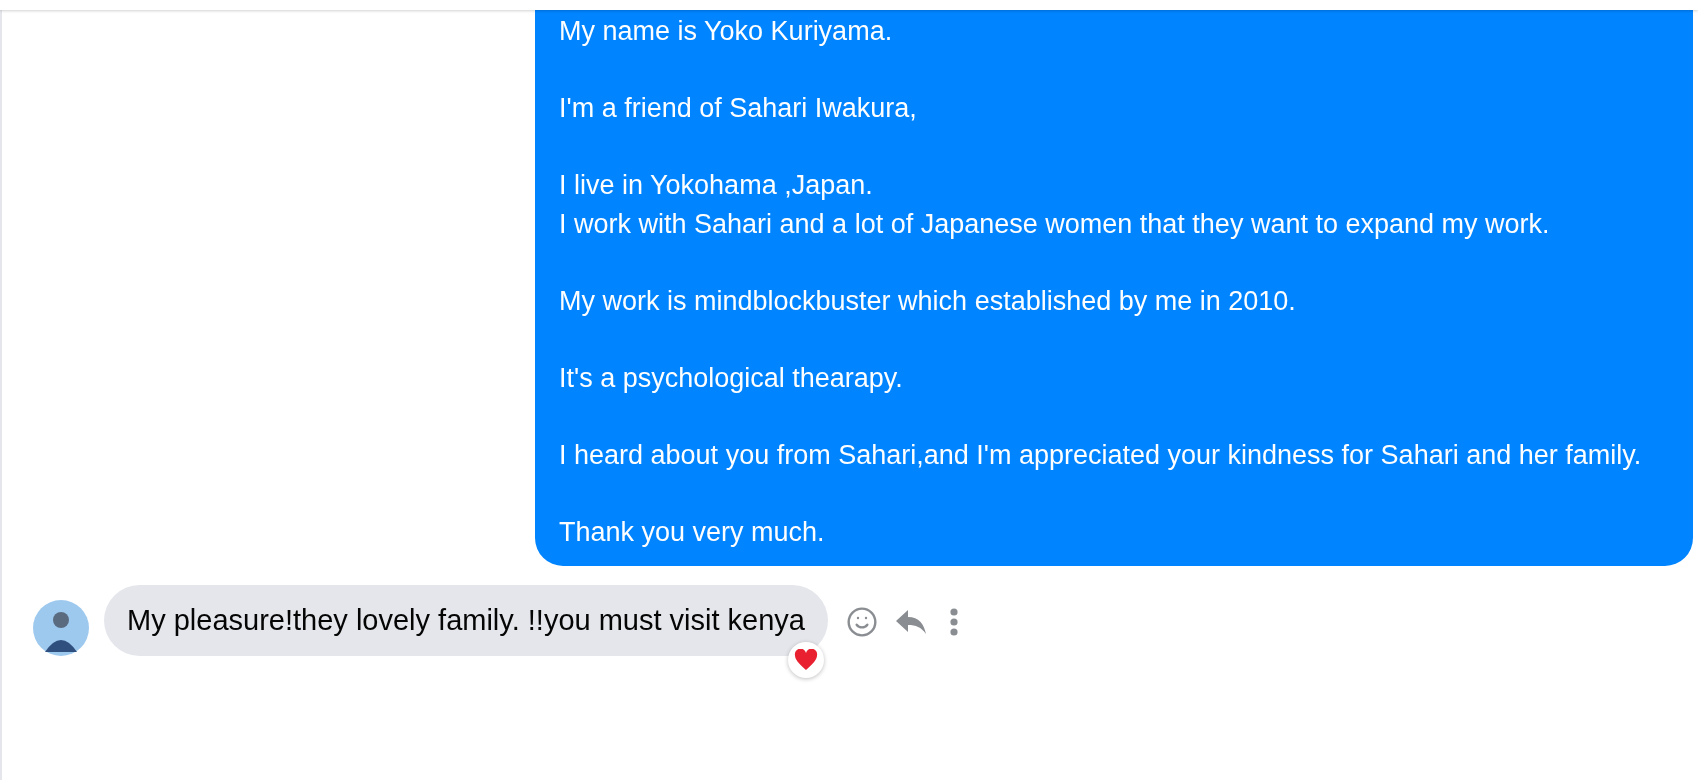 This screenshot has width=1698, height=780. What do you see at coordinates (911, 622) in the screenshot?
I see `reply-icon` at bounding box center [911, 622].